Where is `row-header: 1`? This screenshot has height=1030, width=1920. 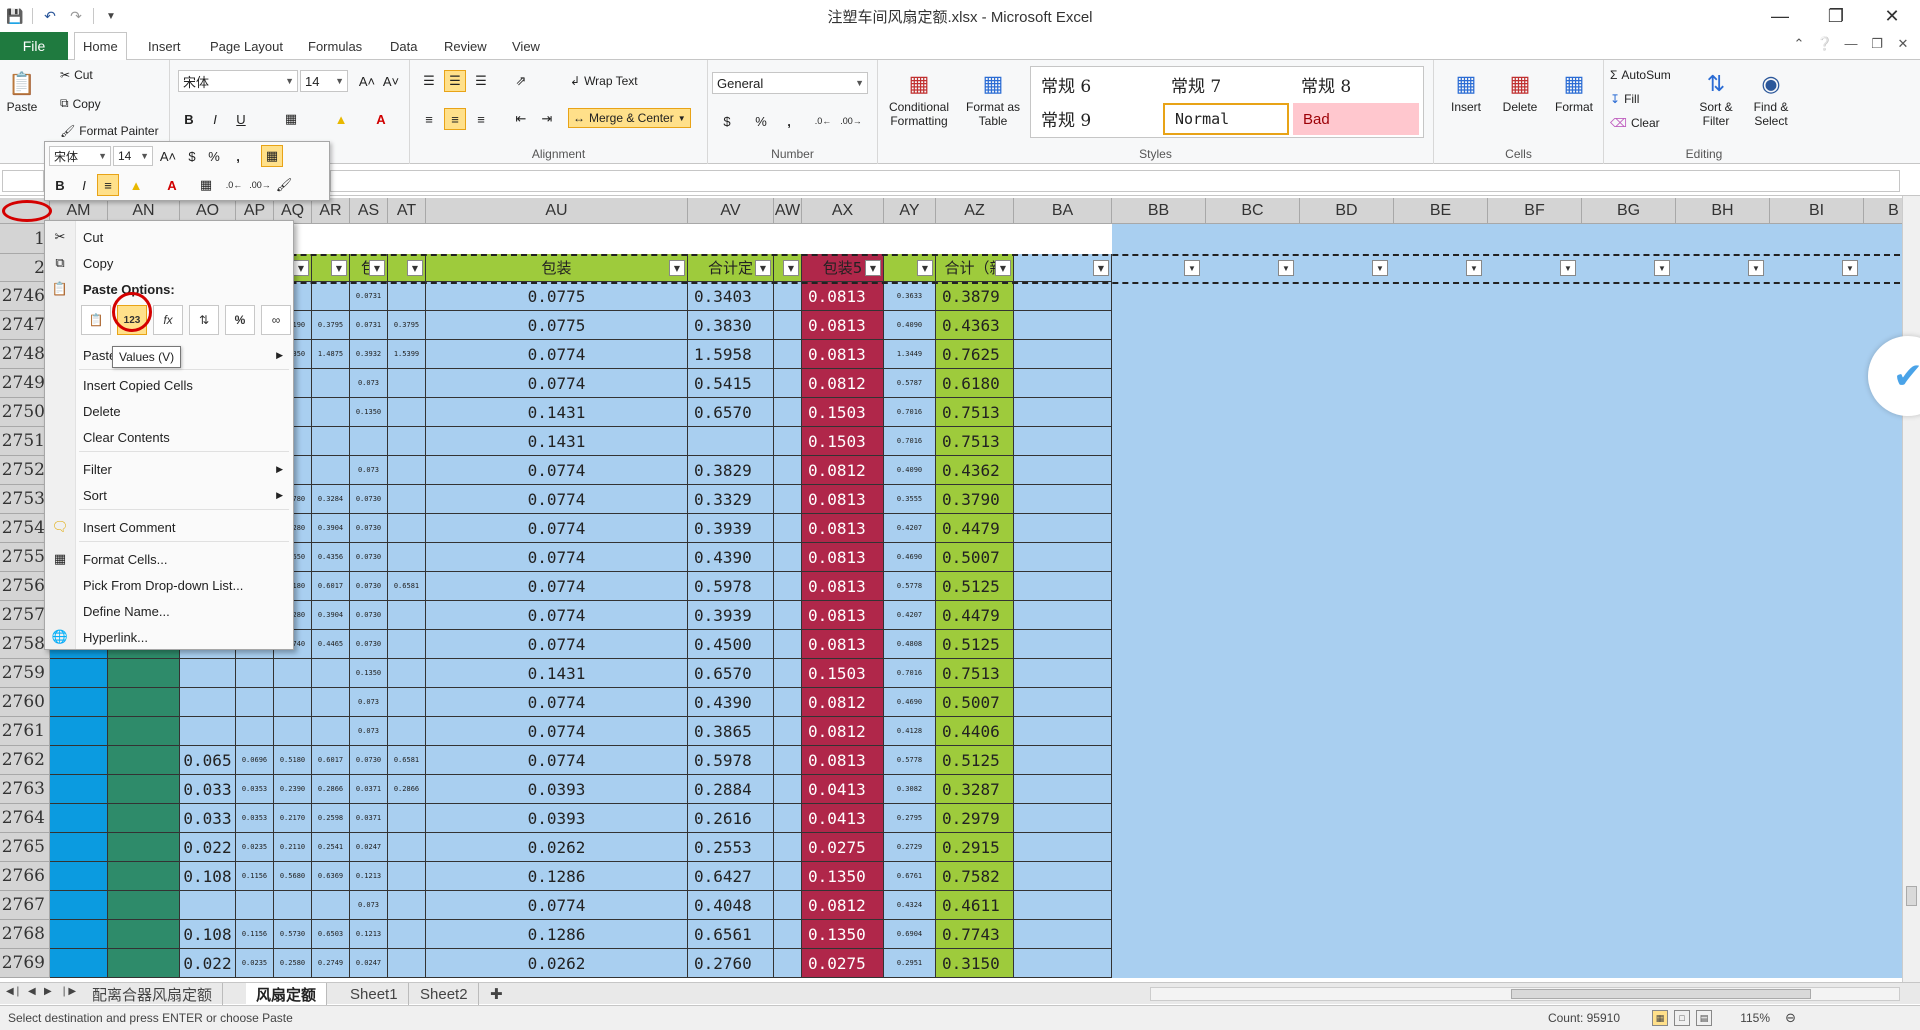 row-header: 1 is located at coordinates (25, 239).